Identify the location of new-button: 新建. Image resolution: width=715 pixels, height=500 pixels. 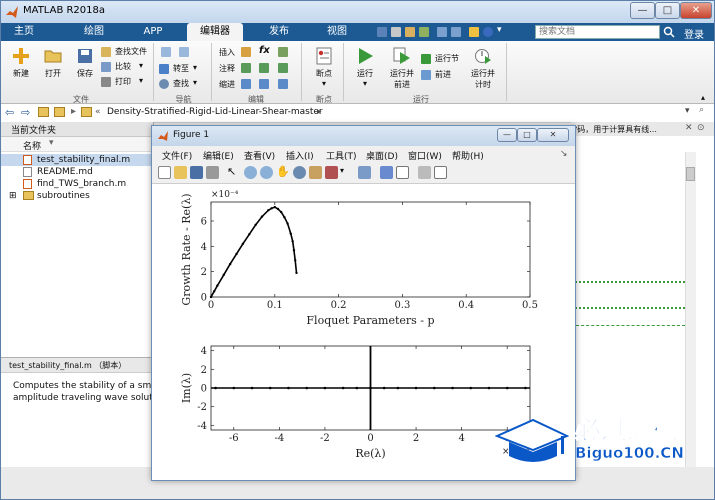
(21, 63).